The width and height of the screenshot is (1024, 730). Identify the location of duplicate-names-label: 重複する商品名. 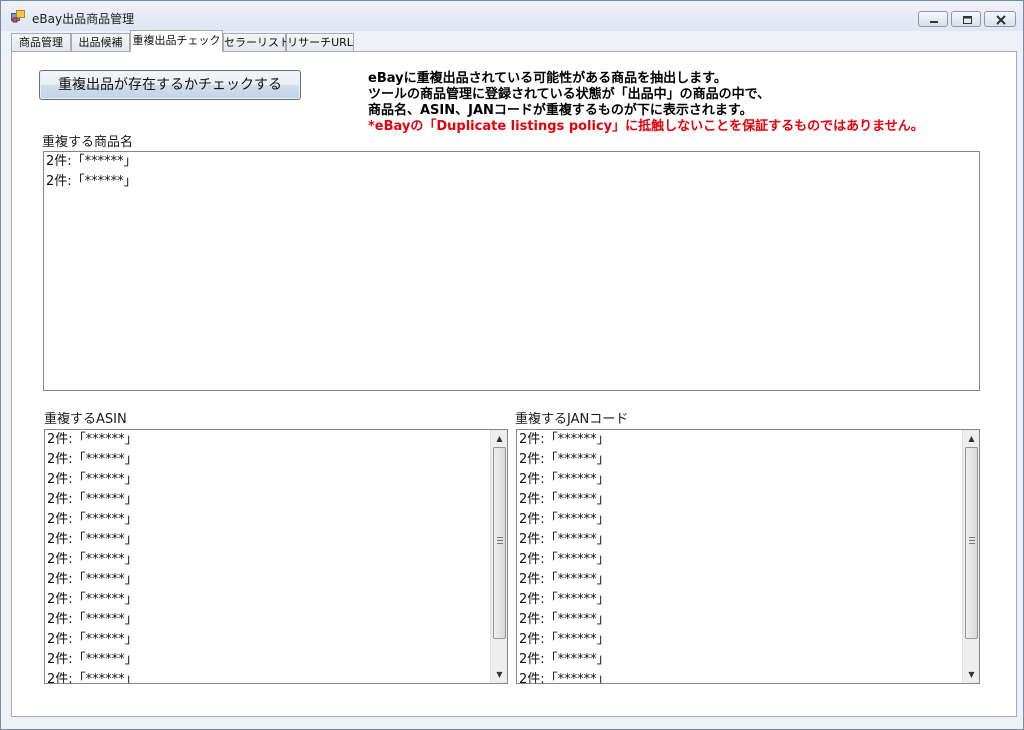
(88, 142).